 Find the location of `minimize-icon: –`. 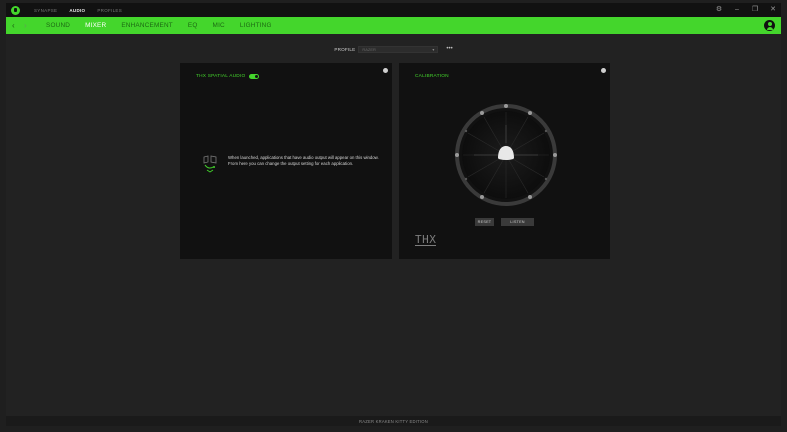

minimize-icon: – is located at coordinates (737, 10).